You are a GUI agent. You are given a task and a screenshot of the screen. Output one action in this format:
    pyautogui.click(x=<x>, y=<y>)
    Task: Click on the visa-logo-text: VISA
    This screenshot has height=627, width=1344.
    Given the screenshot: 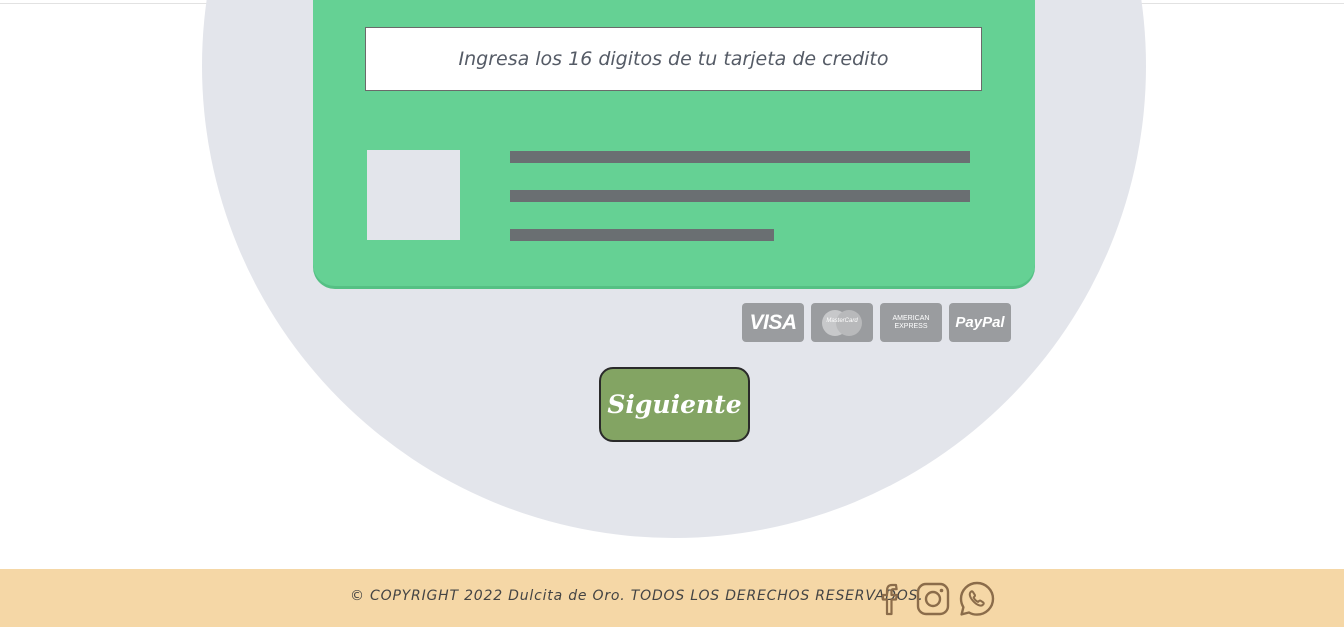 What is the action you would take?
    pyautogui.click(x=773, y=322)
    